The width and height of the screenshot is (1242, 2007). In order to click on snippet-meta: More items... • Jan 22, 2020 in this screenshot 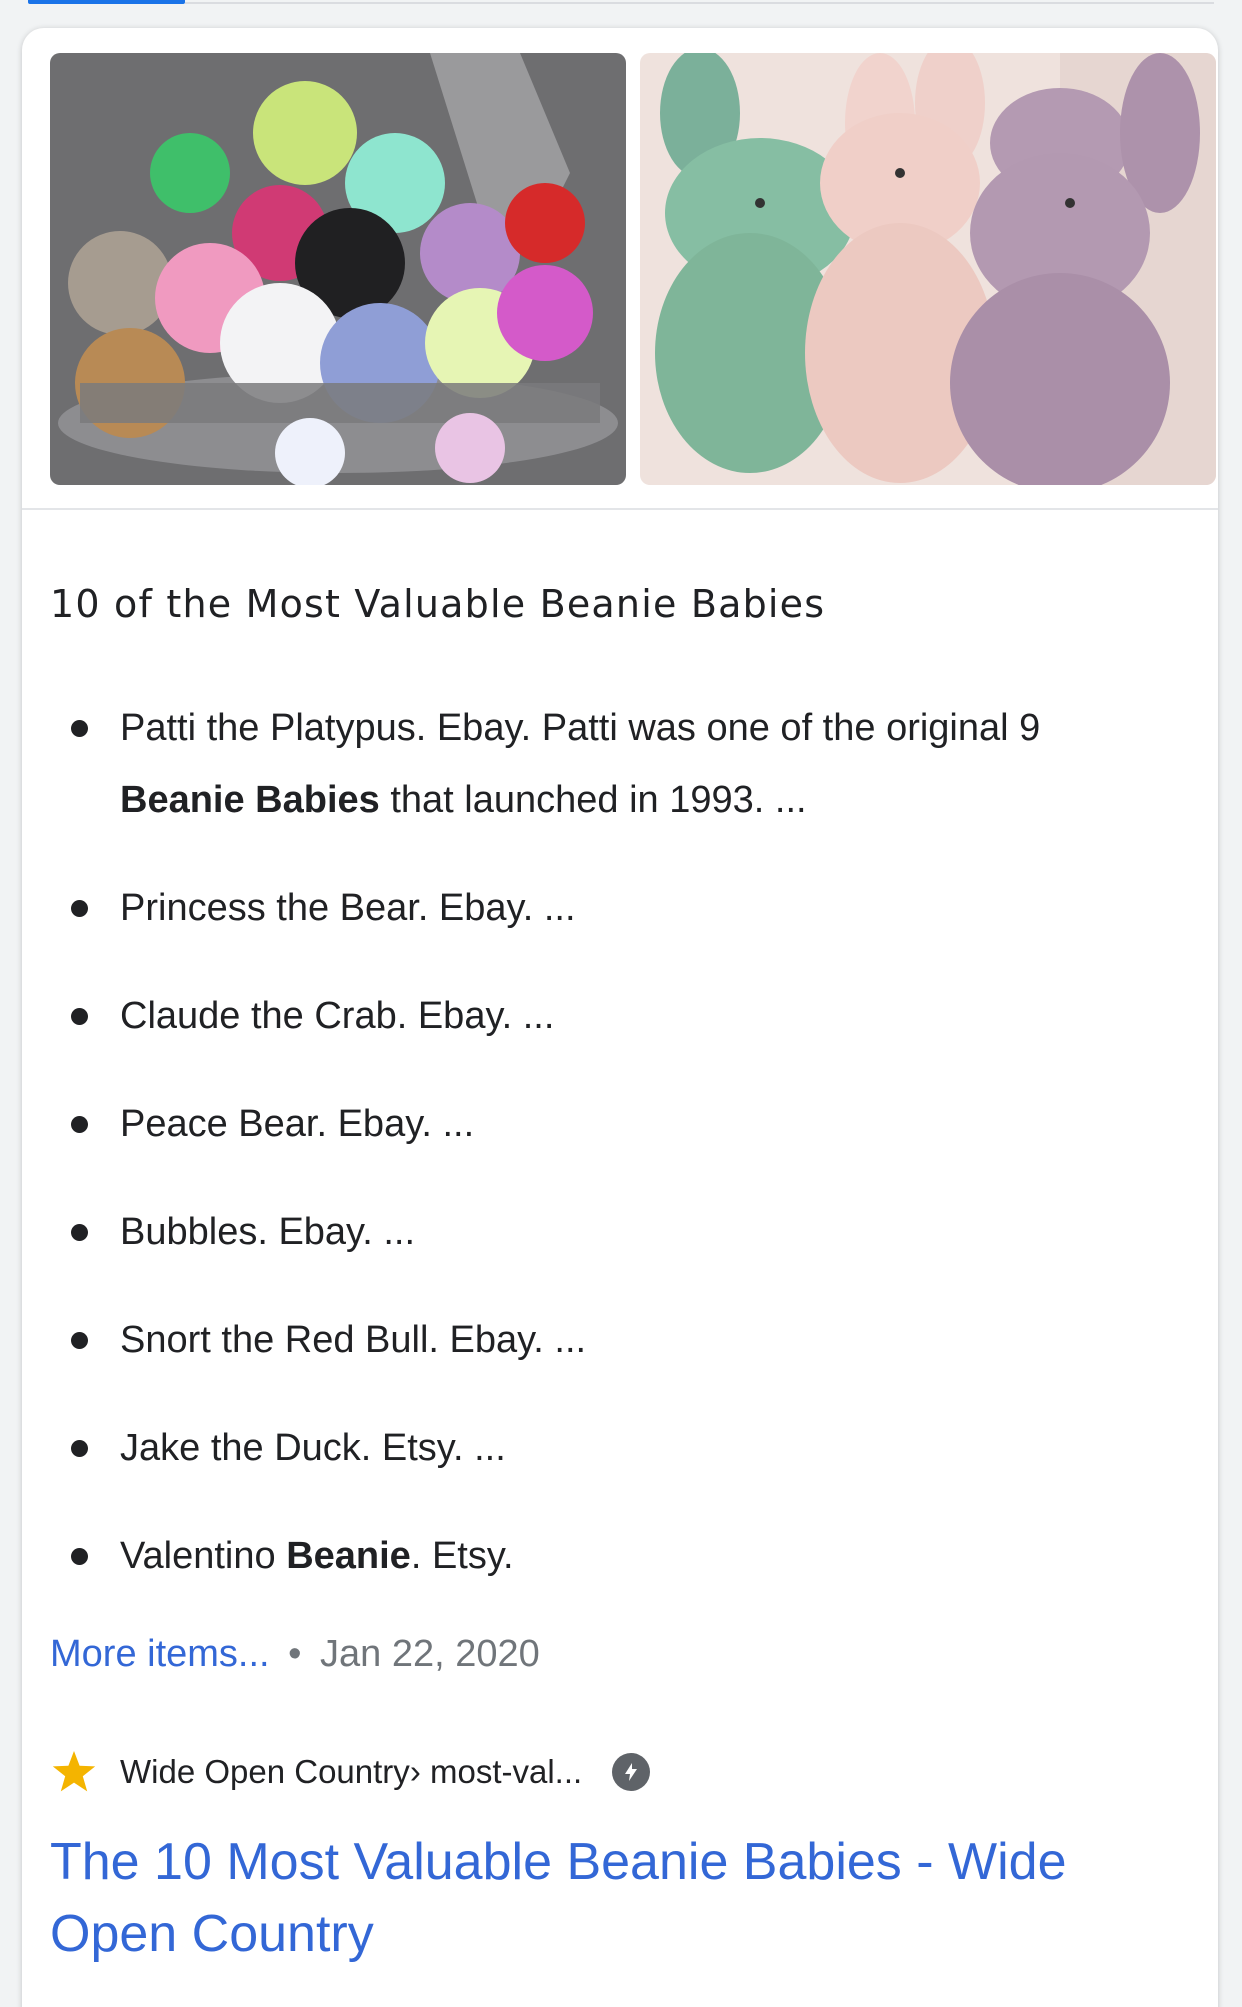, I will do `click(295, 1654)`.